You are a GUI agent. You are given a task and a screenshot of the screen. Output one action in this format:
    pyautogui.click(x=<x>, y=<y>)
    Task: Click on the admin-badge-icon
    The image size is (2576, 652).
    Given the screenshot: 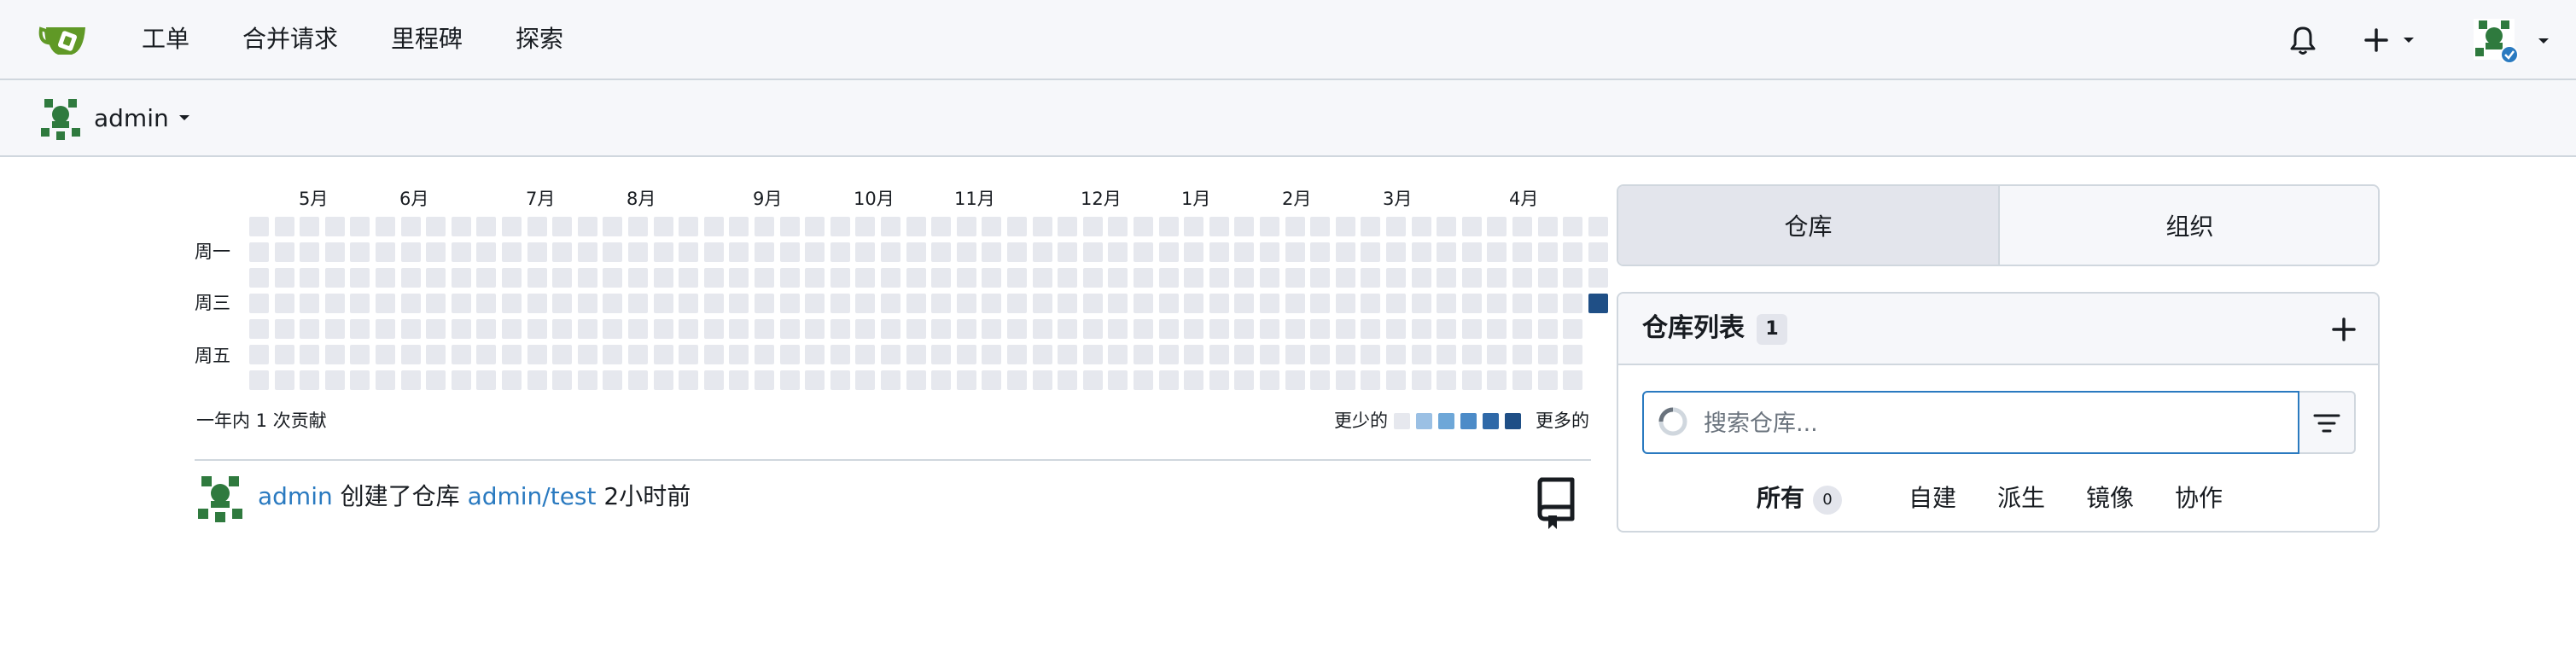 What is the action you would take?
    pyautogui.click(x=2509, y=54)
    